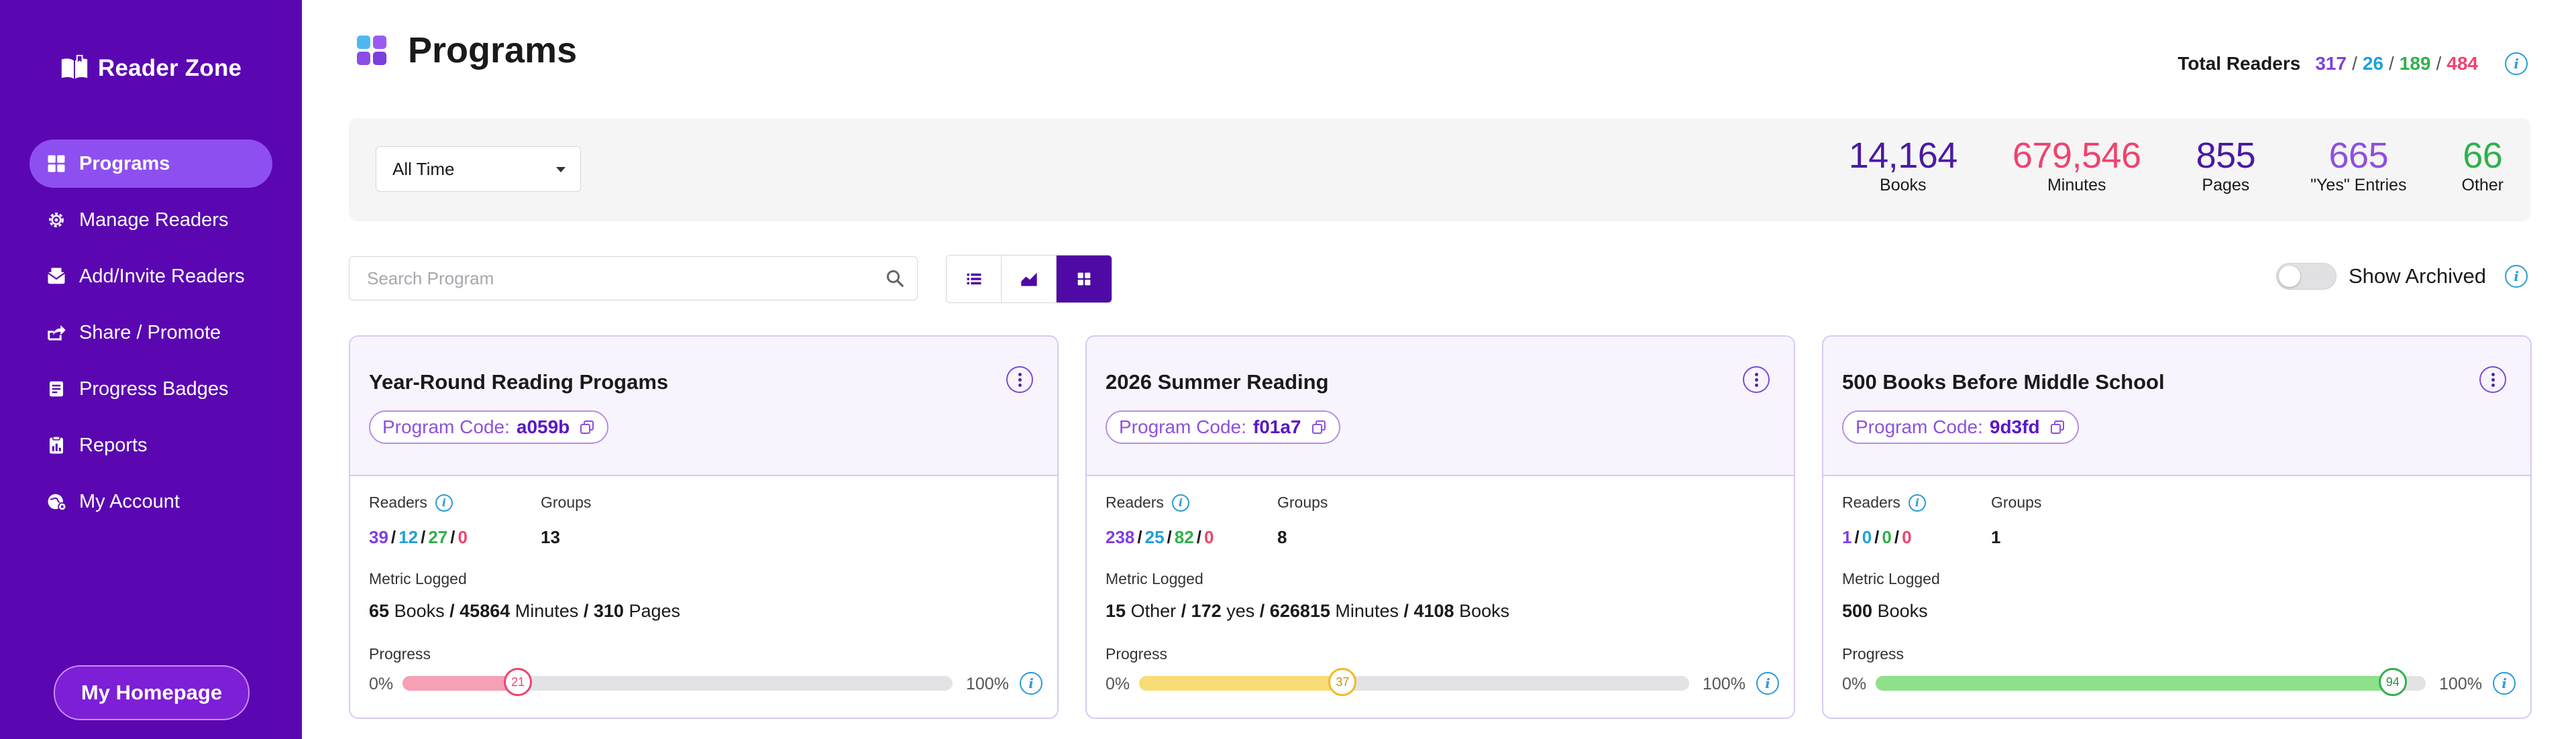  I want to click on readers-count-3: 27, so click(438, 537).